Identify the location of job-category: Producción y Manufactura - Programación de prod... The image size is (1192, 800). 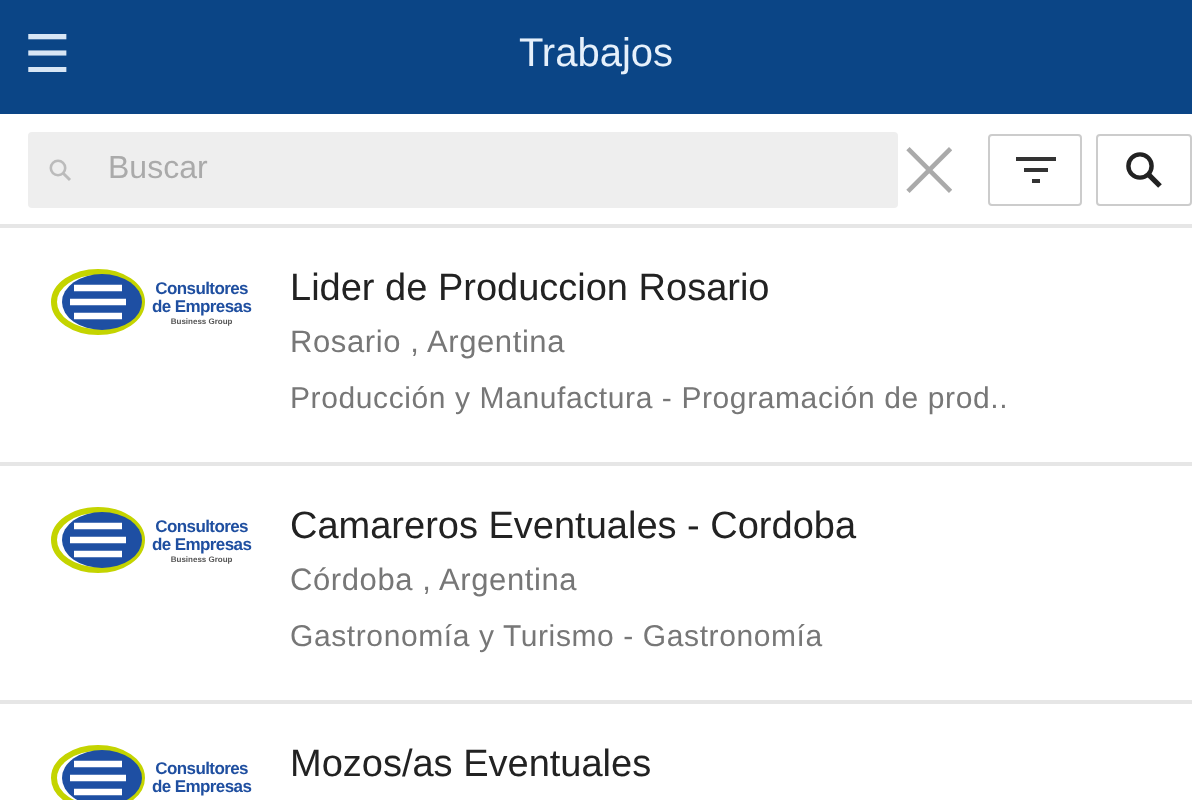
(649, 399).